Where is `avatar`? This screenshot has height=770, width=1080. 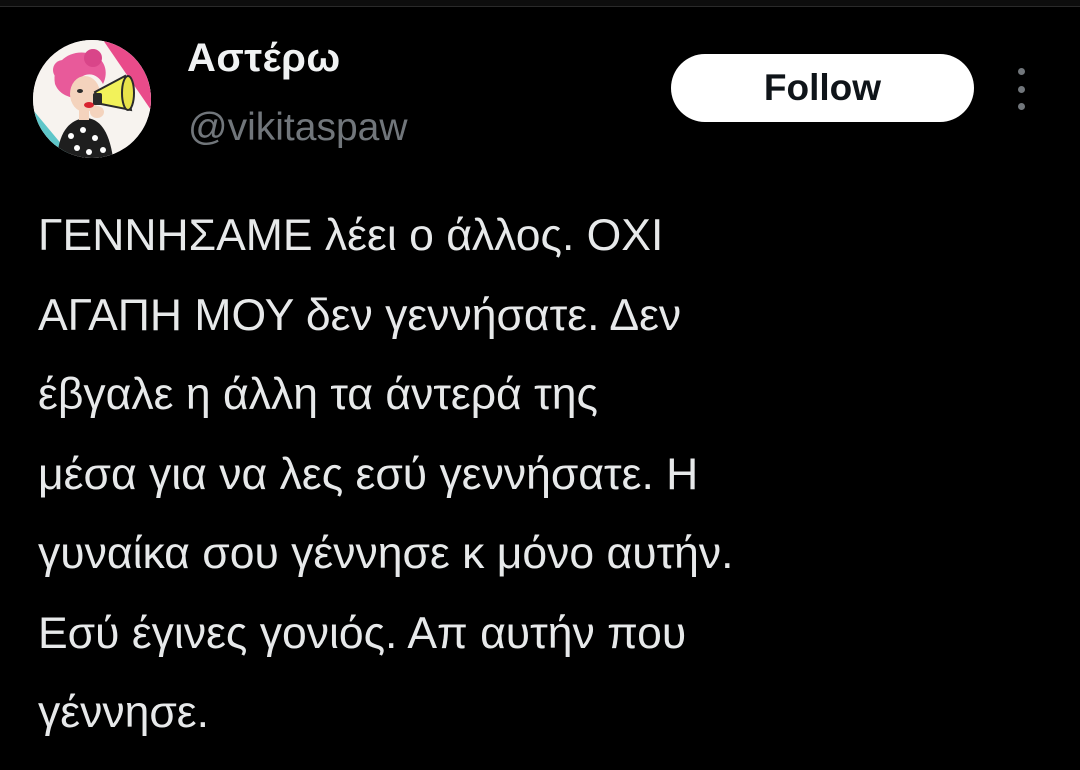
avatar is located at coordinates (92, 99).